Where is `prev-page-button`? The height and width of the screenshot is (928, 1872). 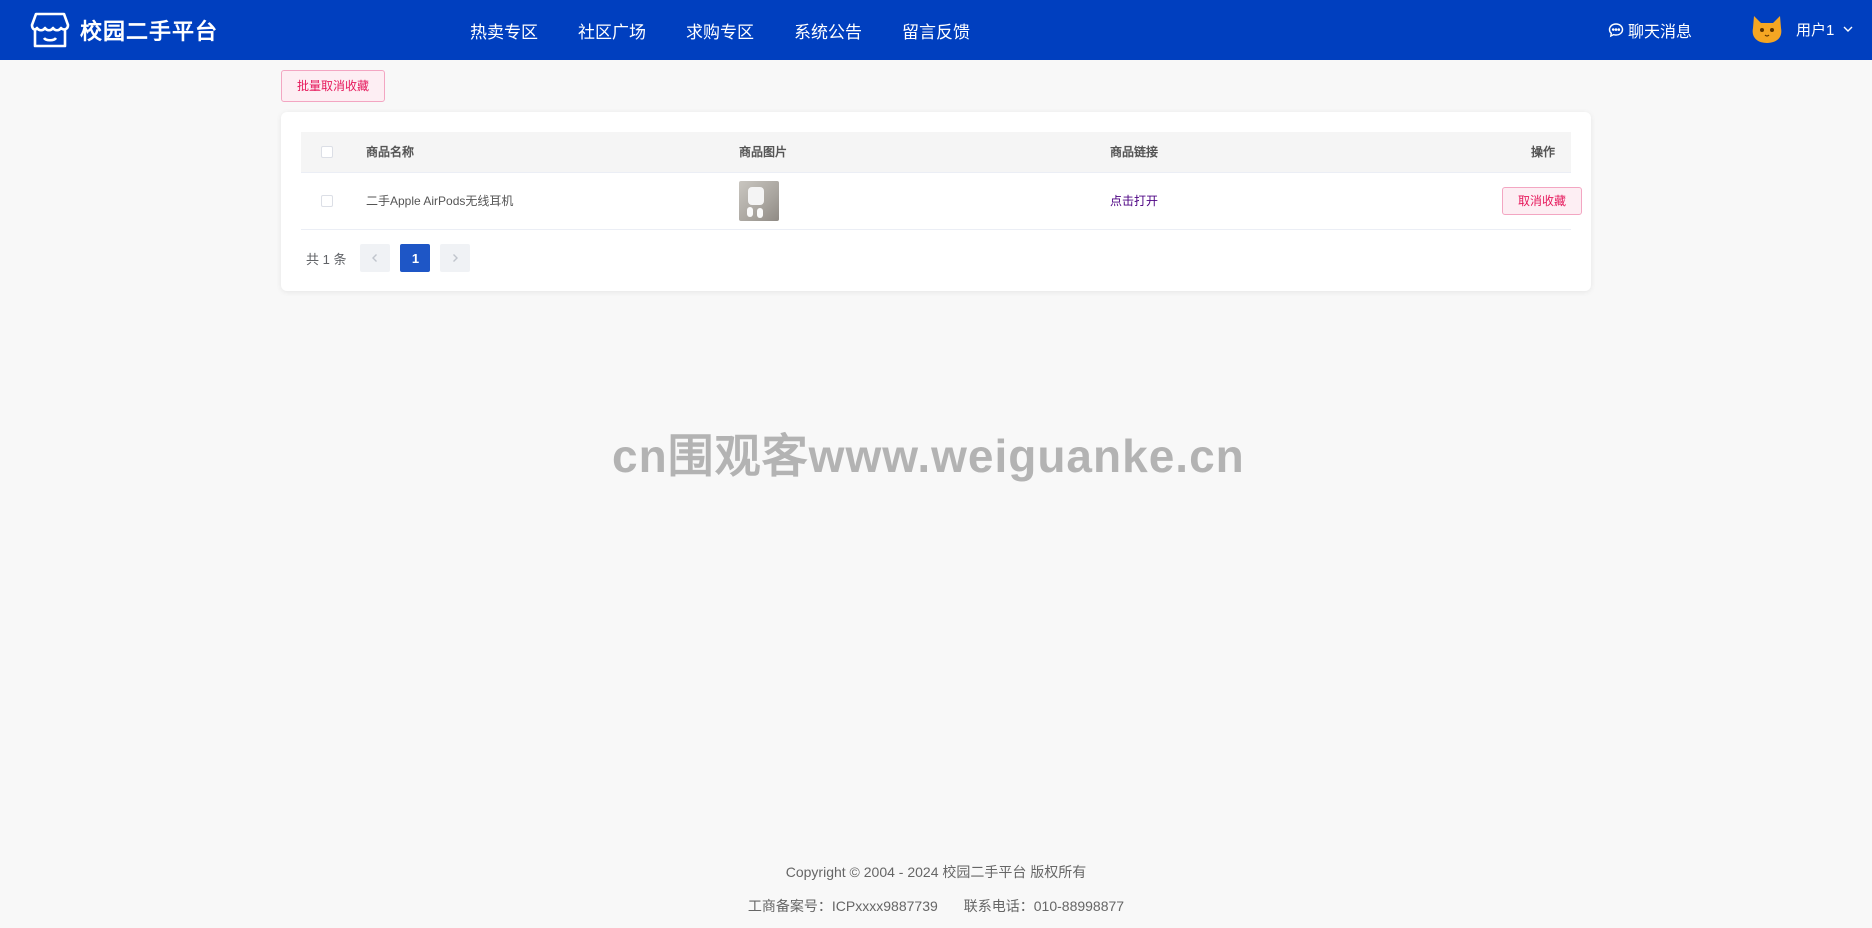 prev-page-button is located at coordinates (375, 258).